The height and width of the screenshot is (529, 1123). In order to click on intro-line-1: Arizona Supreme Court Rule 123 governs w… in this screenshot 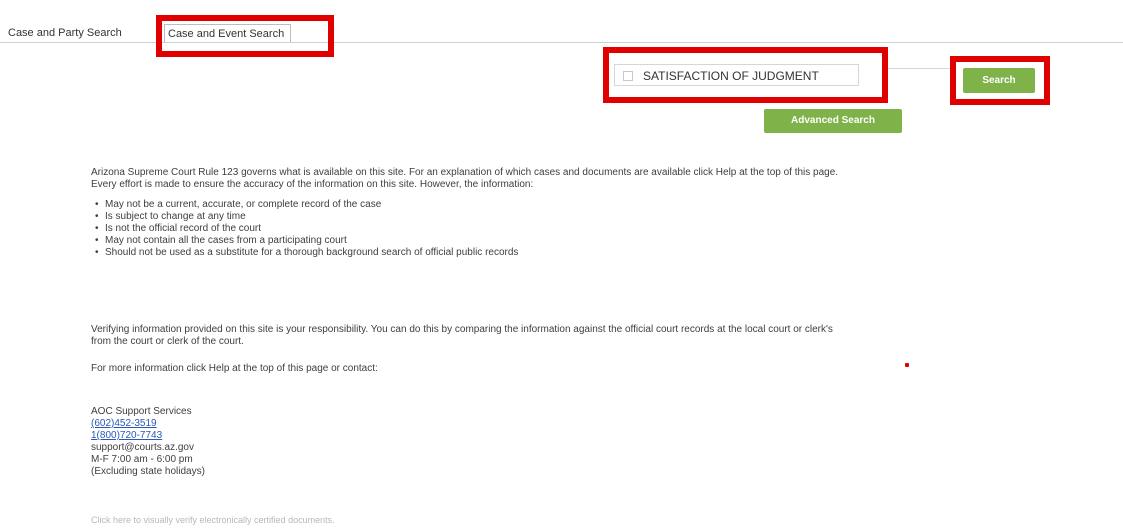, I will do `click(465, 172)`.